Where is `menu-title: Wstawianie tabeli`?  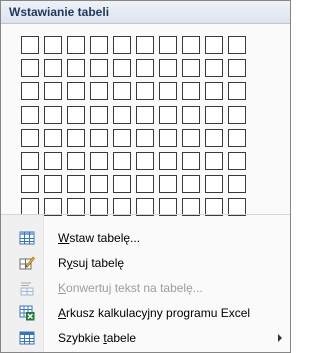 menu-title: Wstawianie tabeli is located at coordinates (59, 12).